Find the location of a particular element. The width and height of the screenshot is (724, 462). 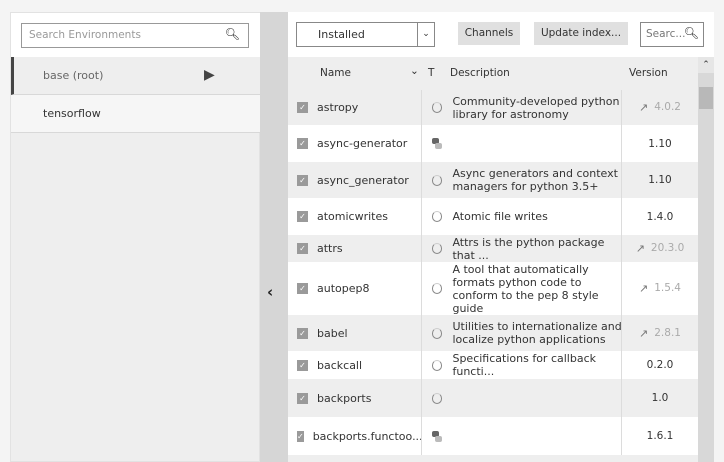

search-environments-input: Search Environments 🔍︎ is located at coordinates (135, 35).